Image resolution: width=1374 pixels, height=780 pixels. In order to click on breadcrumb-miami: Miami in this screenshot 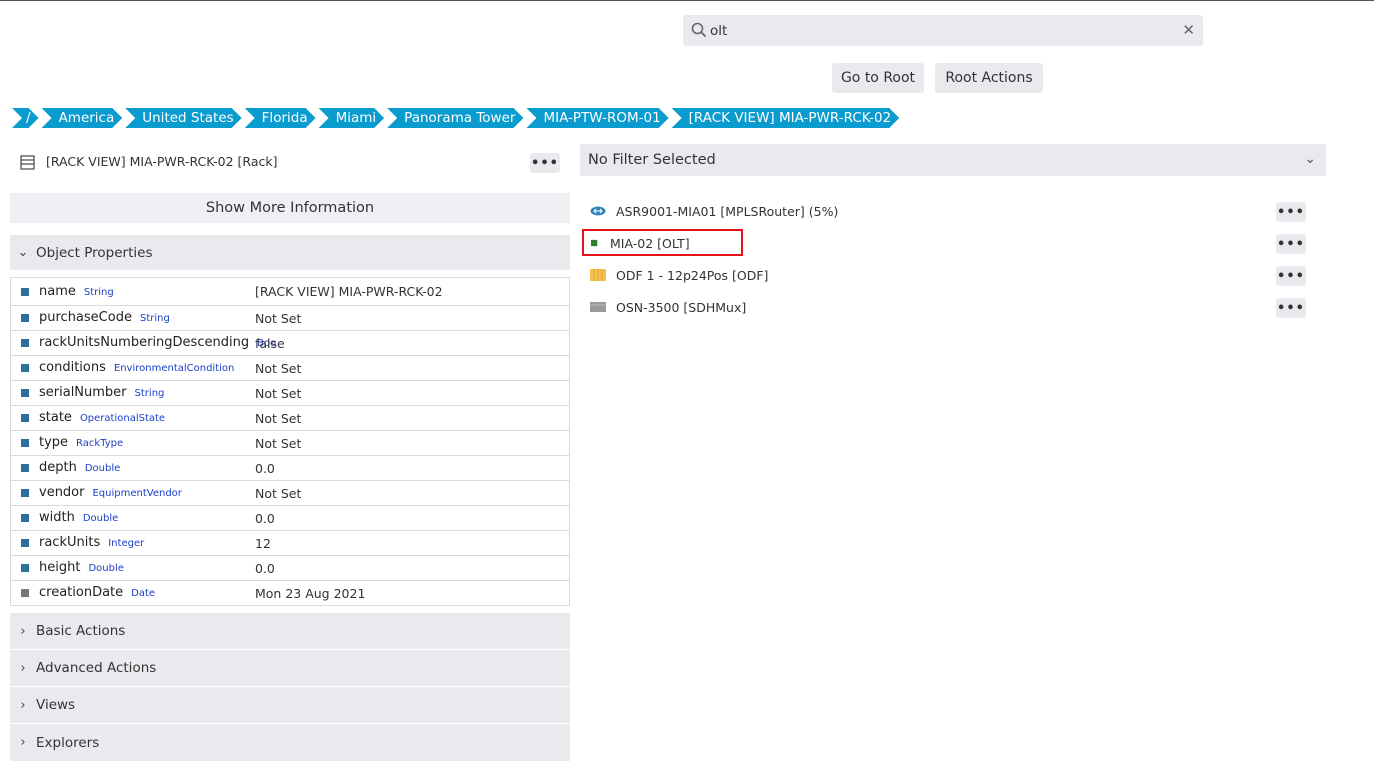, I will do `click(352, 118)`.